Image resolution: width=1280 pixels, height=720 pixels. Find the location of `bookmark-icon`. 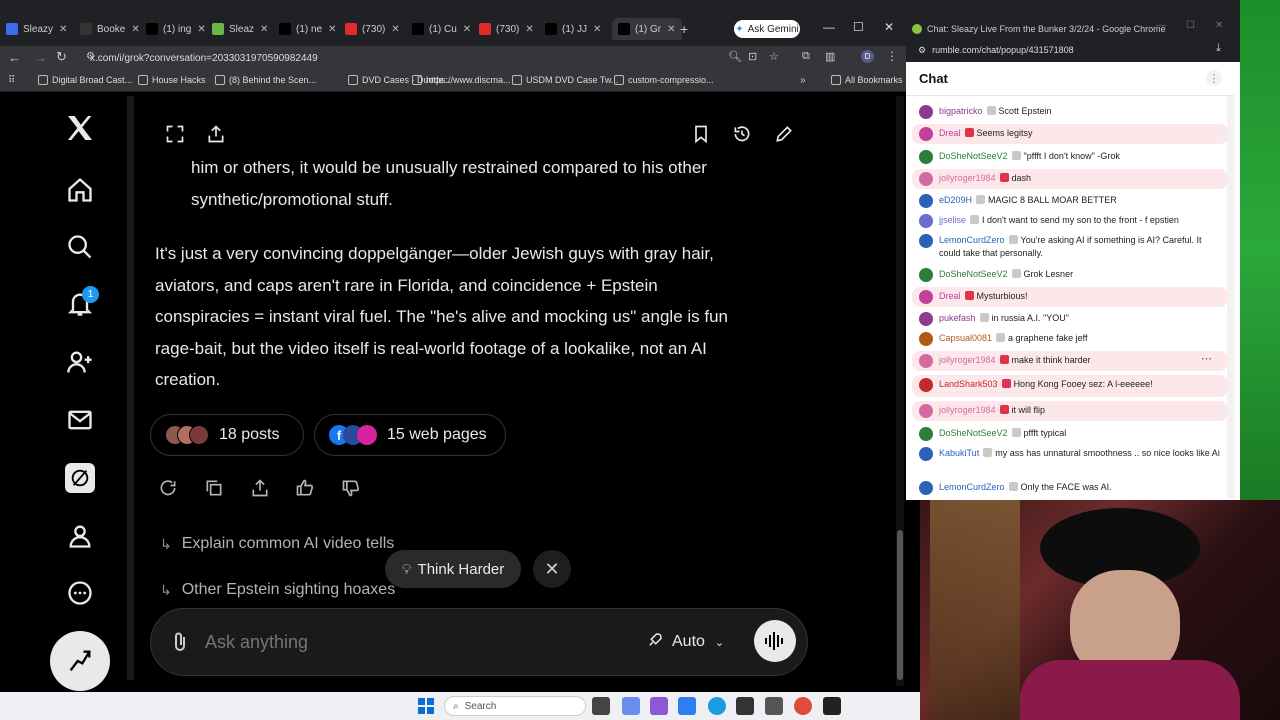

bookmark-icon is located at coordinates (701, 134).